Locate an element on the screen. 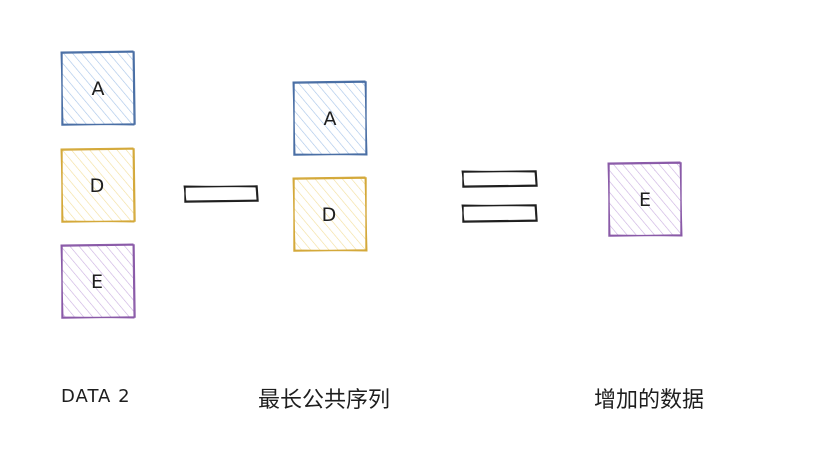 The image size is (820, 456). middle-box-d-letter: D is located at coordinates (329, 215).